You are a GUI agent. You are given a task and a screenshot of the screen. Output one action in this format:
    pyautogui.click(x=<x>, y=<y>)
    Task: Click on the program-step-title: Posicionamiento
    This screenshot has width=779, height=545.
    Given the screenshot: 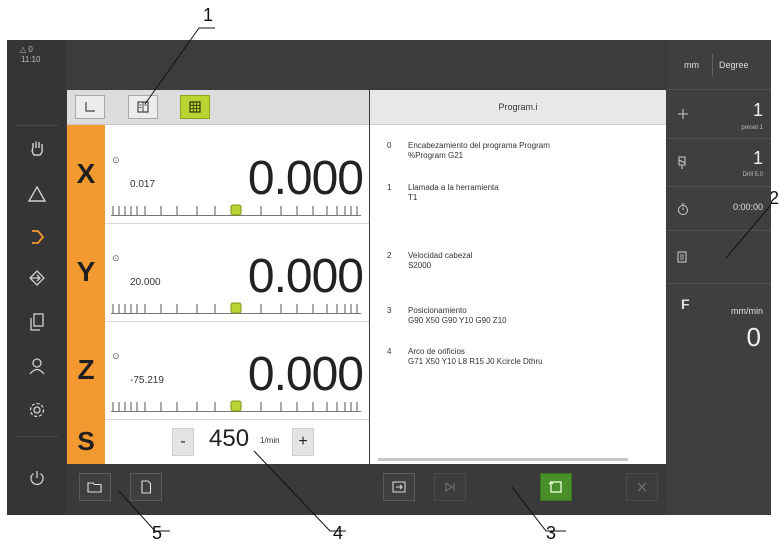 What is the action you would take?
    pyautogui.click(x=437, y=310)
    